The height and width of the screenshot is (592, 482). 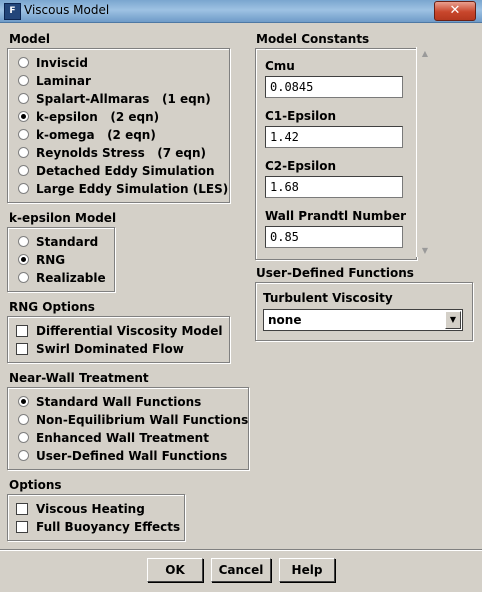 I want to click on radio-k-epsilon: k-epsilon (2 eqn), so click(x=88, y=116).